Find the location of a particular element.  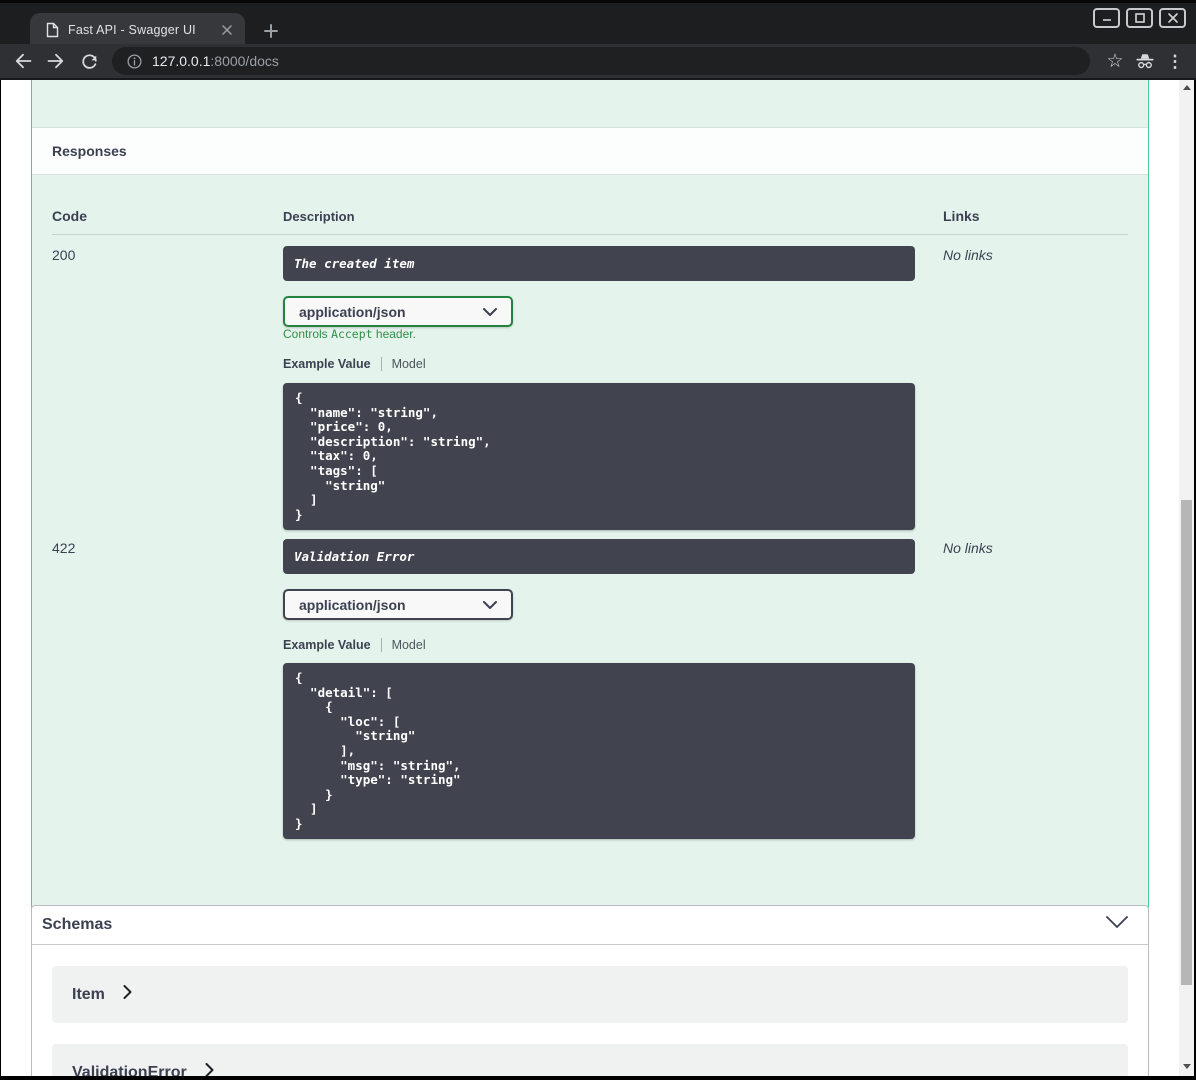

column-header-code: Code is located at coordinates (69, 216).